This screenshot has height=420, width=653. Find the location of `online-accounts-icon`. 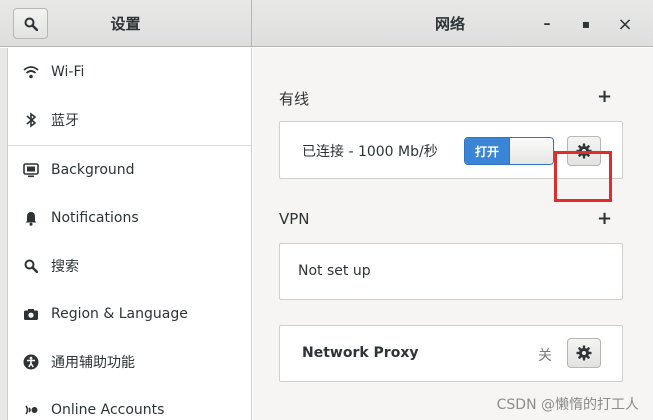

online-accounts-icon is located at coordinates (31, 410).